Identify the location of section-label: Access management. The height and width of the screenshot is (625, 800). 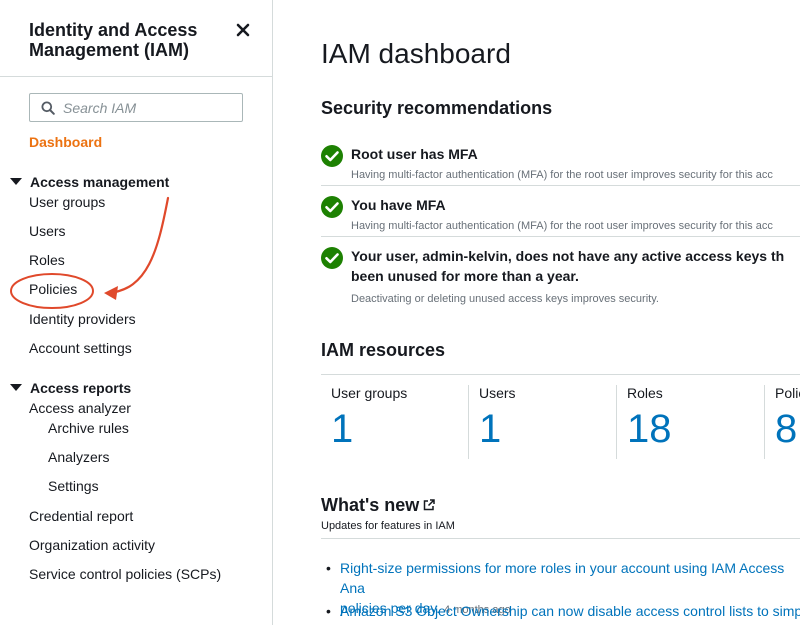
(100, 182).